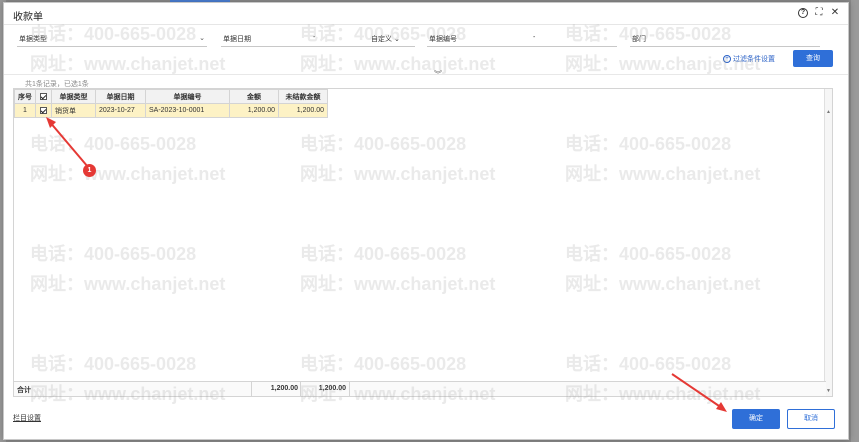  Describe the element at coordinates (120, 96) in the screenshot. I see `col-date: 单据日期` at that location.